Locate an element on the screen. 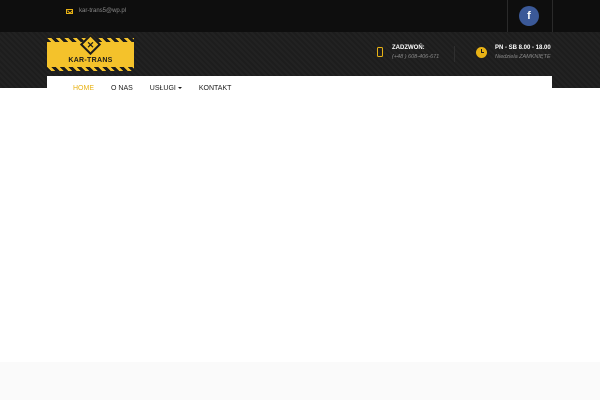  phone-number: (+48 ) 608-406-671 is located at coordinates (415, 57).